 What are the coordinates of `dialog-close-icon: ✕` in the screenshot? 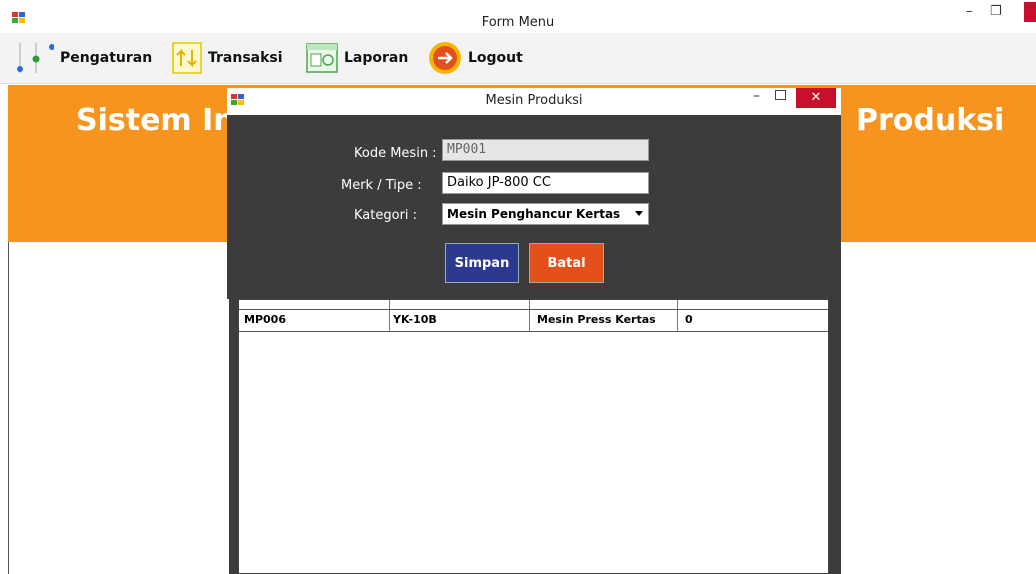 It's located at (816, 98).